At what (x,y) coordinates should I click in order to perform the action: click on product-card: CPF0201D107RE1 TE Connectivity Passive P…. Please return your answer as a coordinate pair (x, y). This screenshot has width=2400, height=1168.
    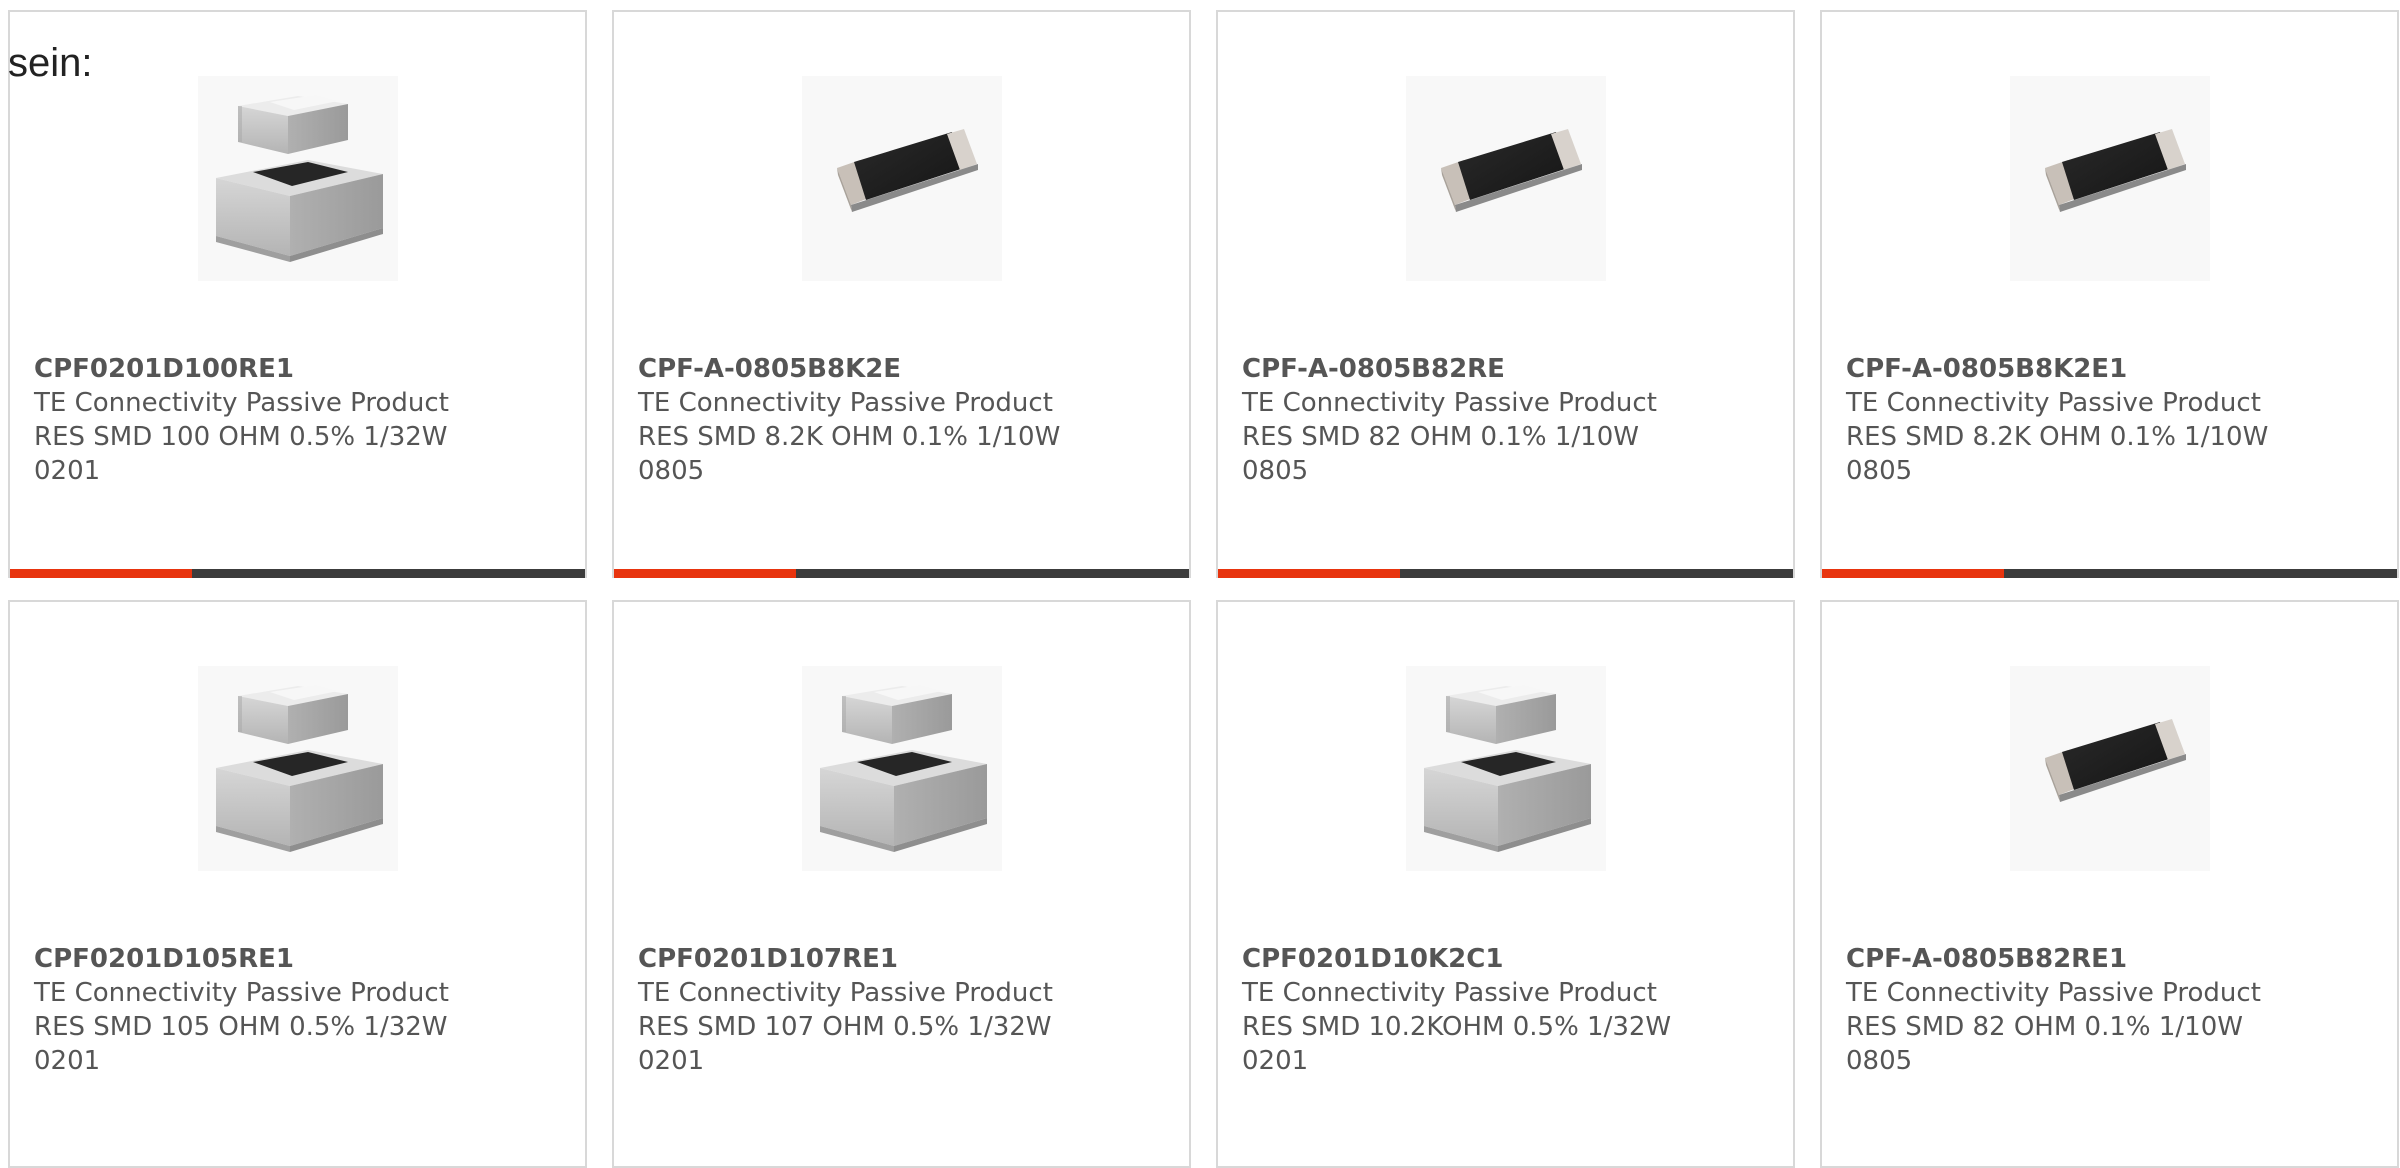
    Looking at the image, I should click on (901, 884).